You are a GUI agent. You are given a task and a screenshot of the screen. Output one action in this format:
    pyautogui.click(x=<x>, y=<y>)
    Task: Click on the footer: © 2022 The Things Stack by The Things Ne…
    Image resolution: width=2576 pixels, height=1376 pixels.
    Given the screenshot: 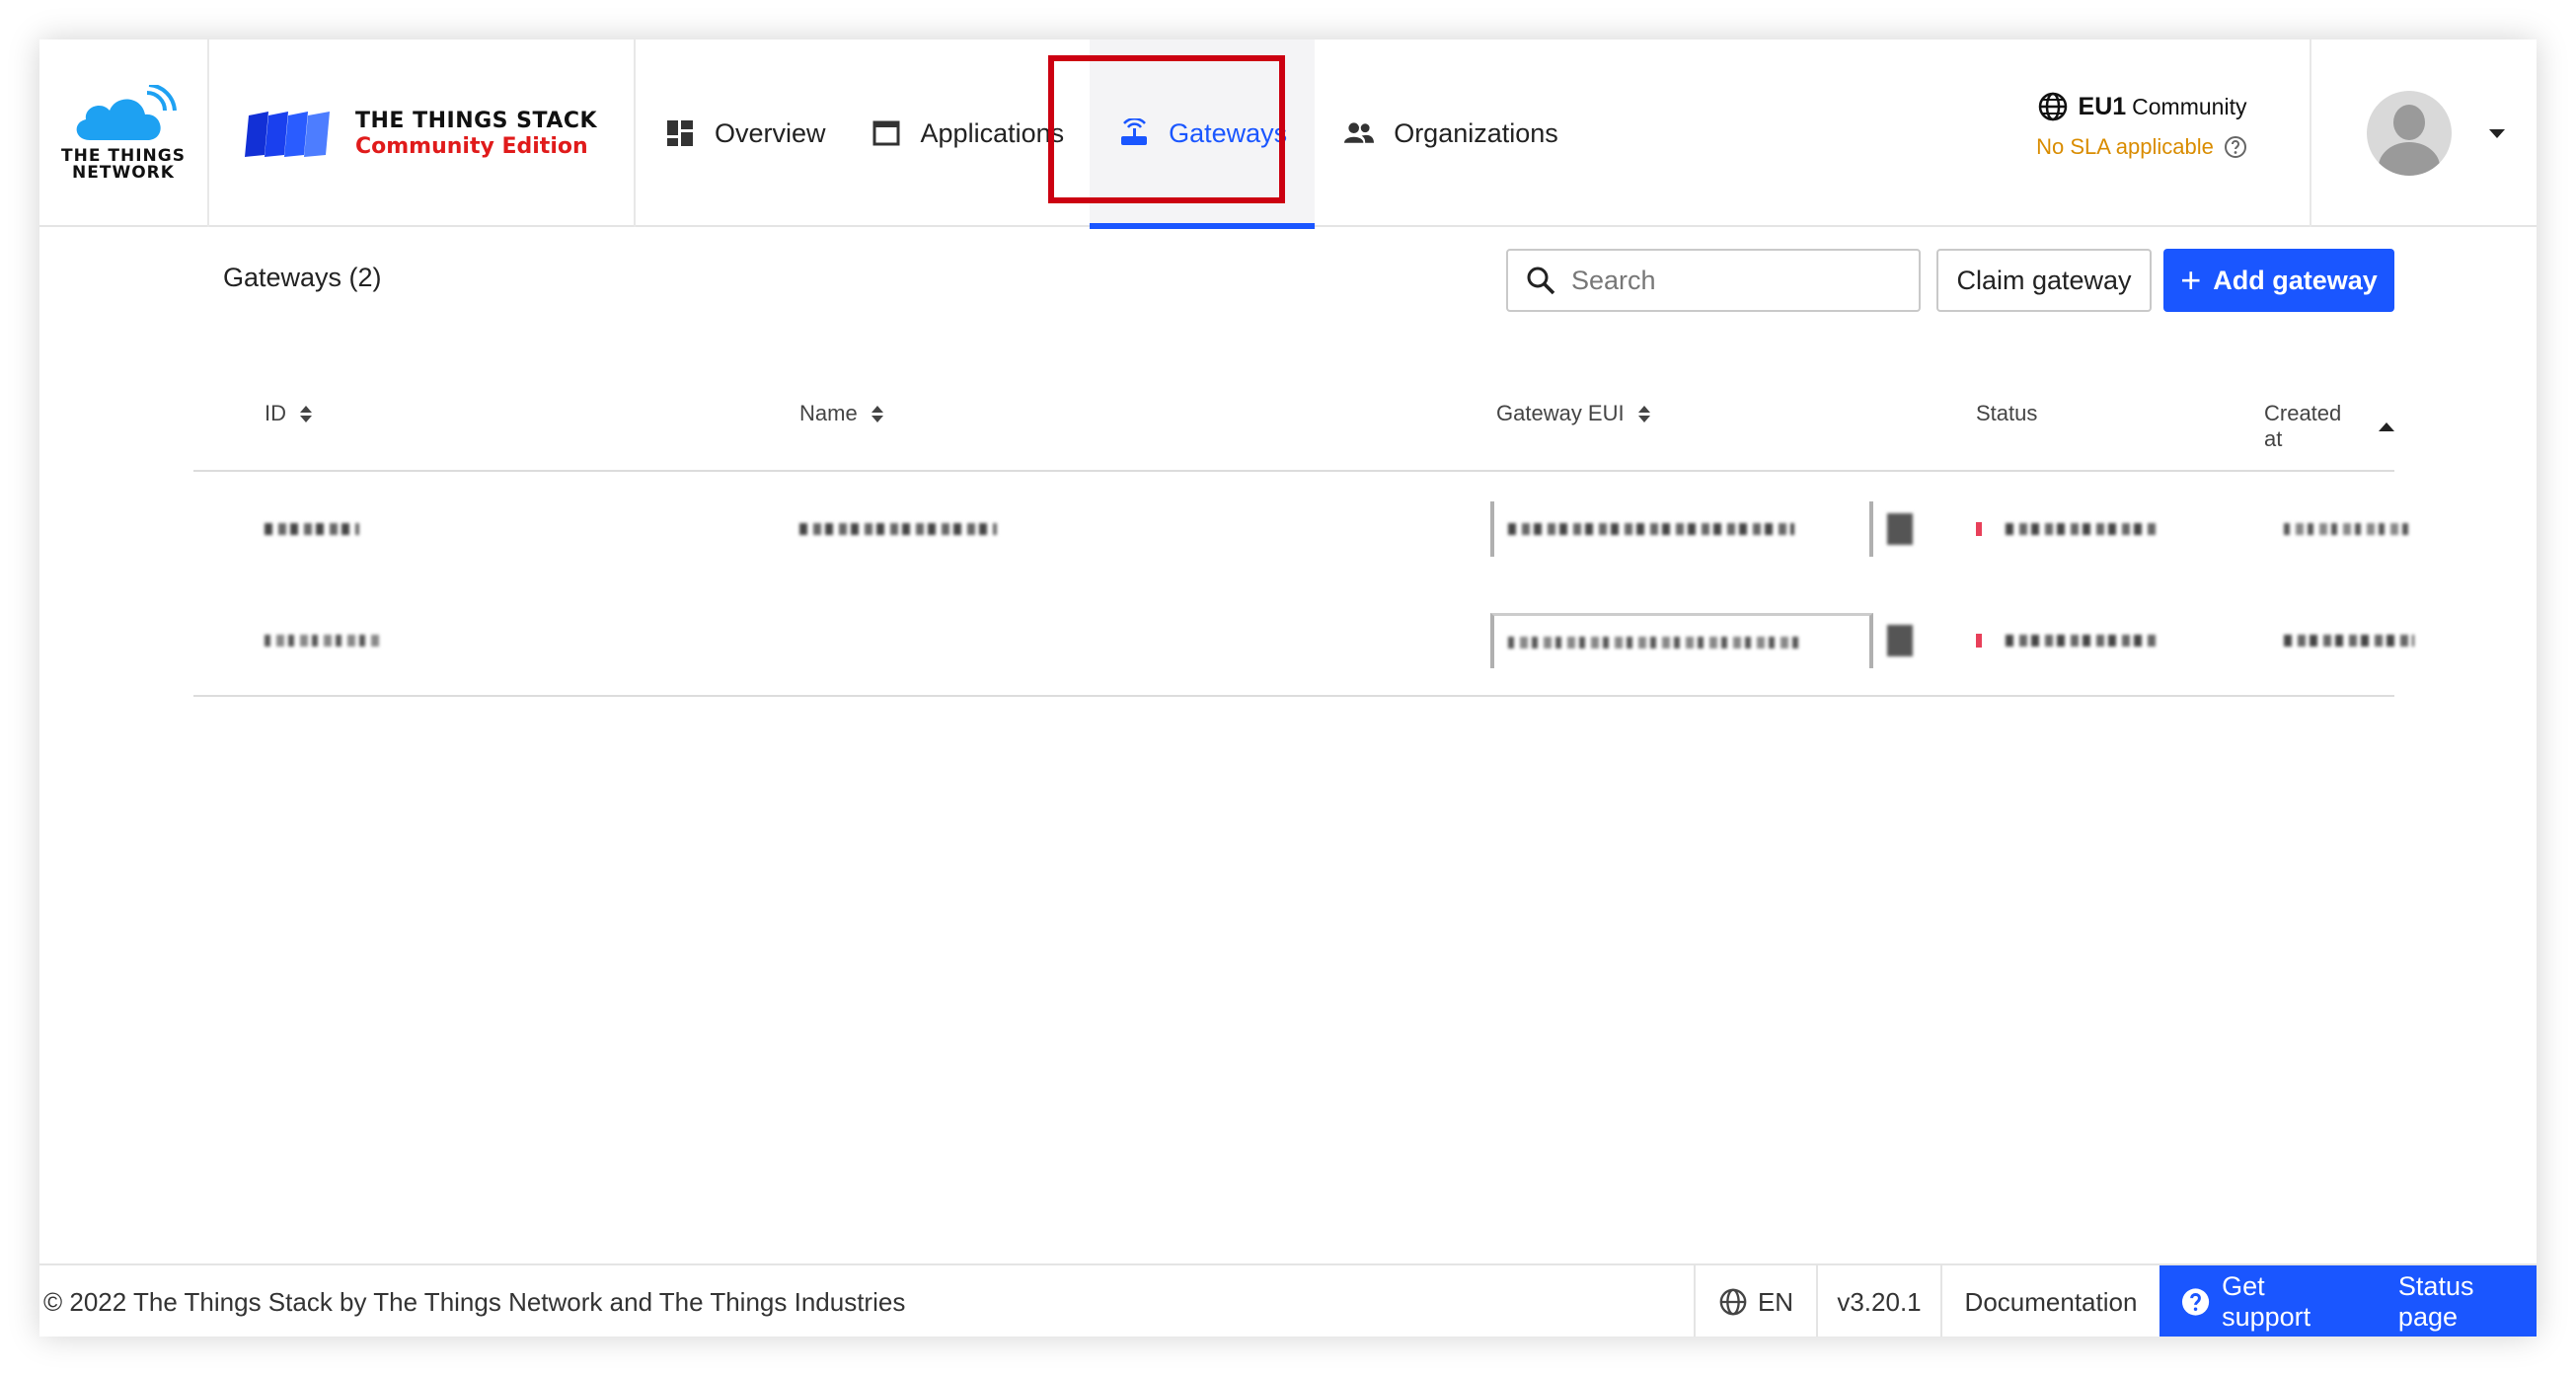 What is the action you would take?
    pyautogui.click(x=1288, y=1300)
    